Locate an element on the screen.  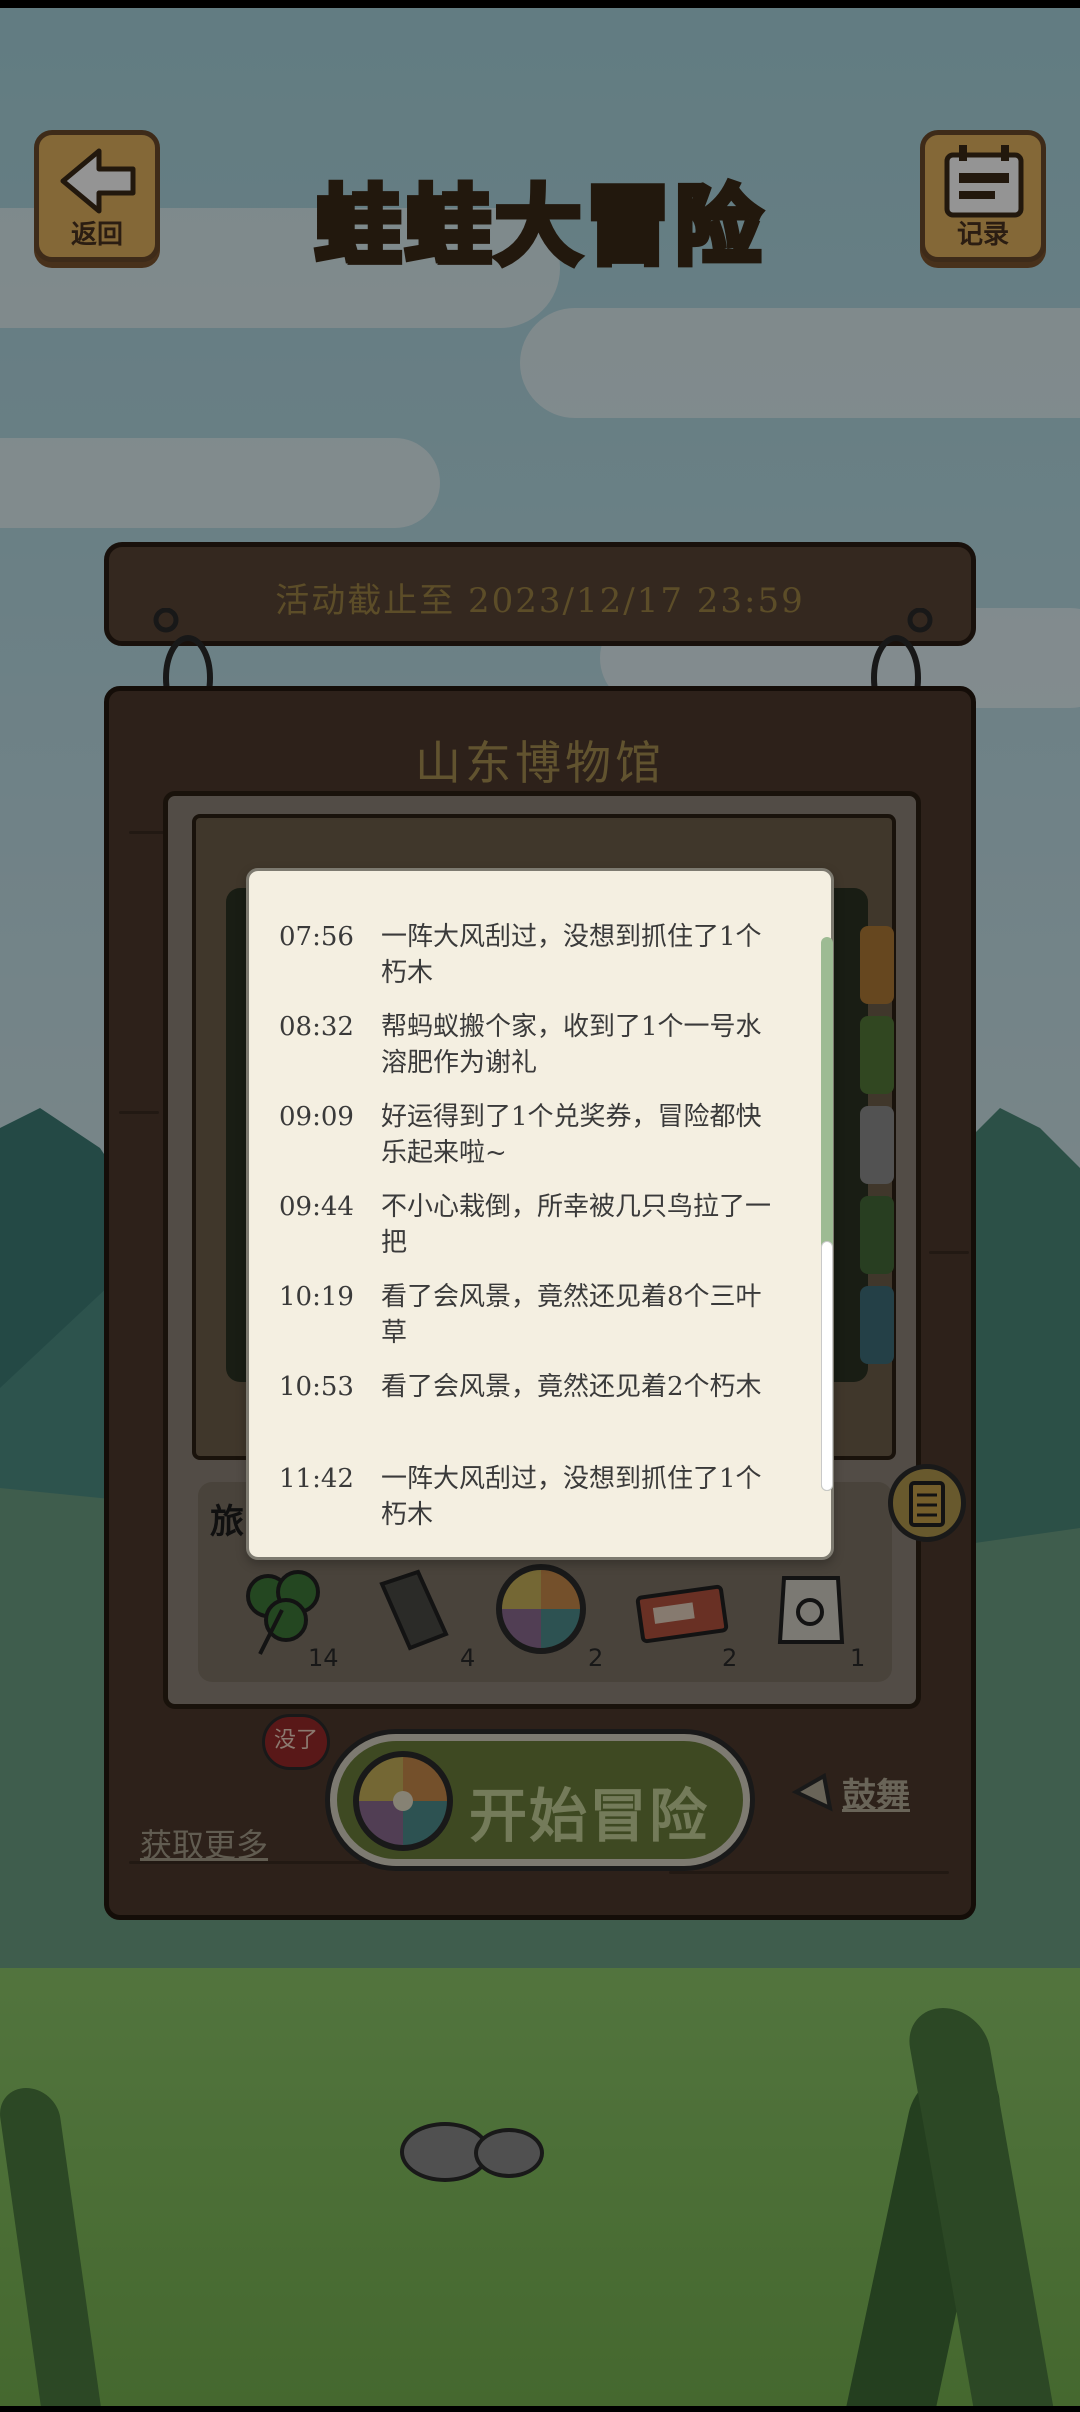
log-time: 09:09 is located at coordinates (316, 1117).